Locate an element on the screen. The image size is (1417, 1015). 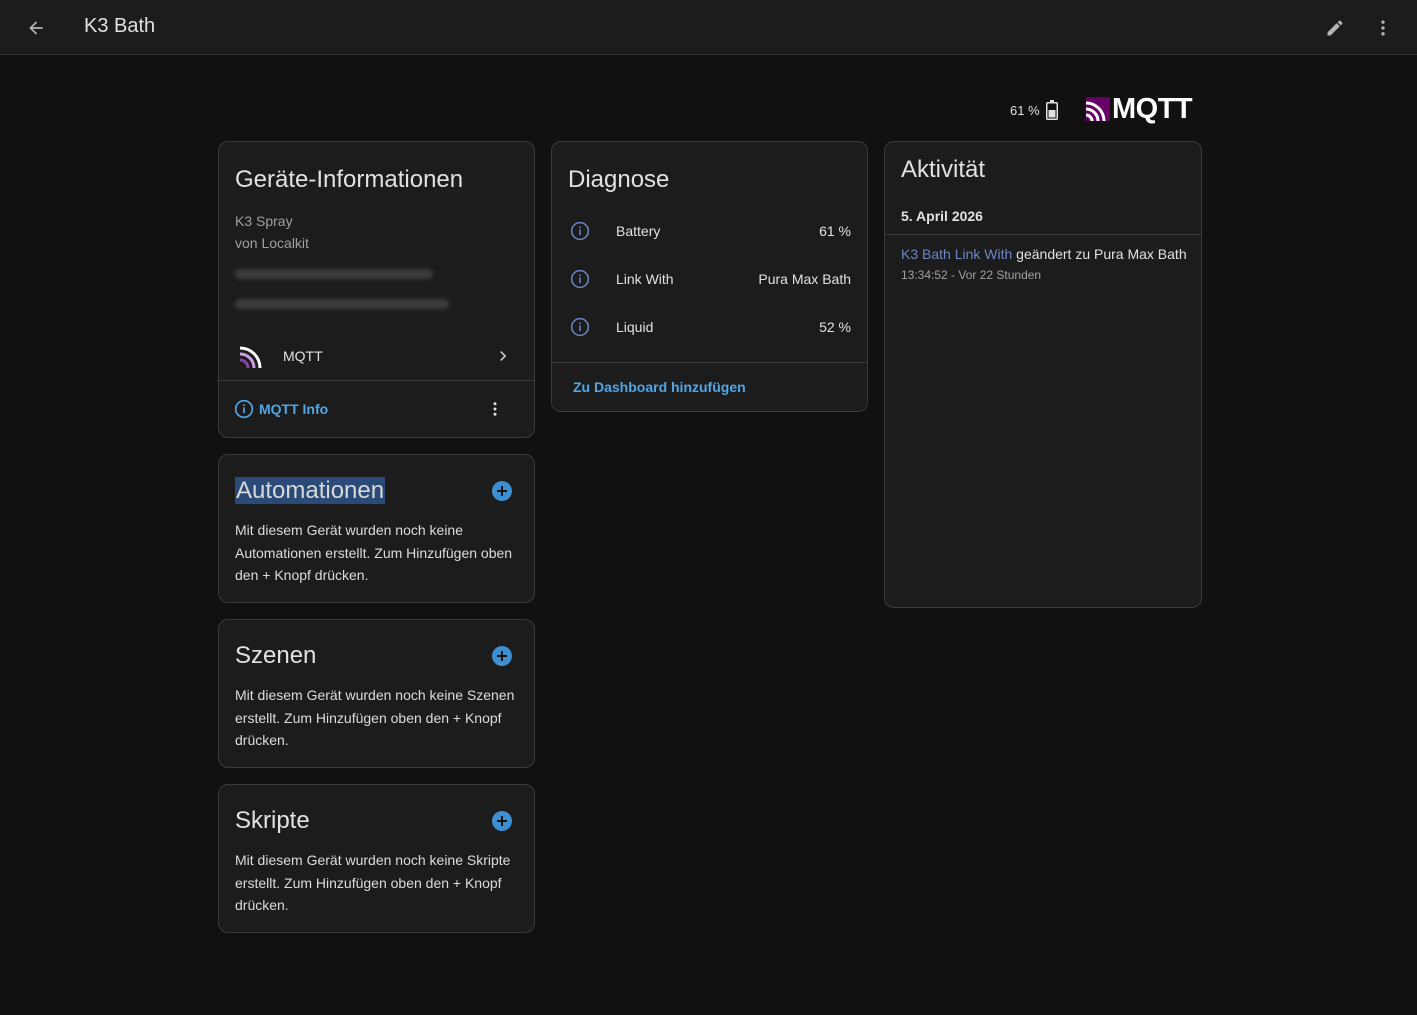
automations-title: Automationen is located at coordinates (310, 490).